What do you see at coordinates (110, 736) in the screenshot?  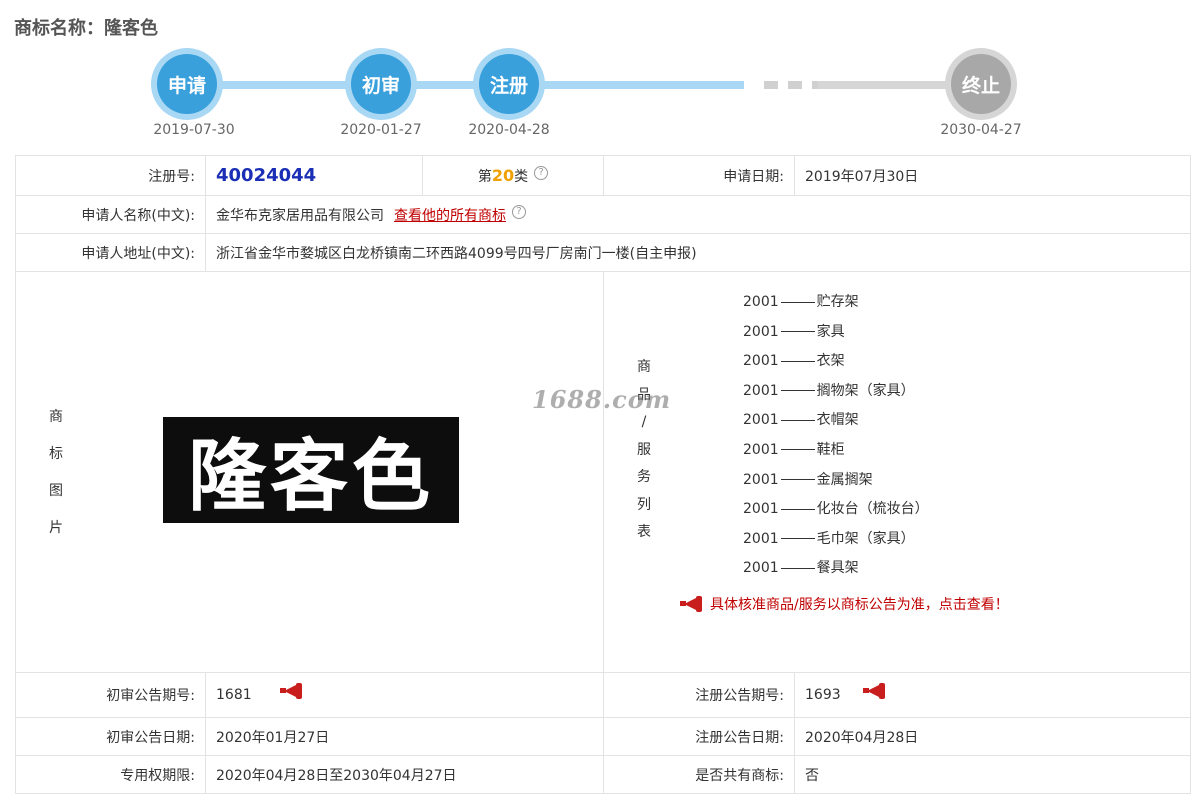 I see `prelim-date-label: 初审公告日期:` at bounding box center [110, 736].